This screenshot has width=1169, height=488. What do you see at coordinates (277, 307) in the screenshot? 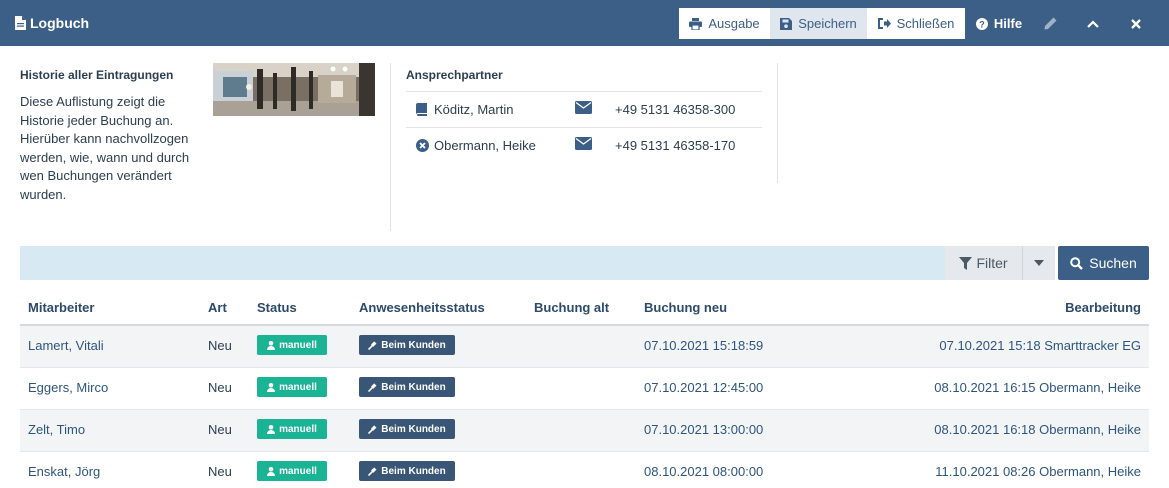
I see `column-header-status: Status` at bounding box center [277, 307].